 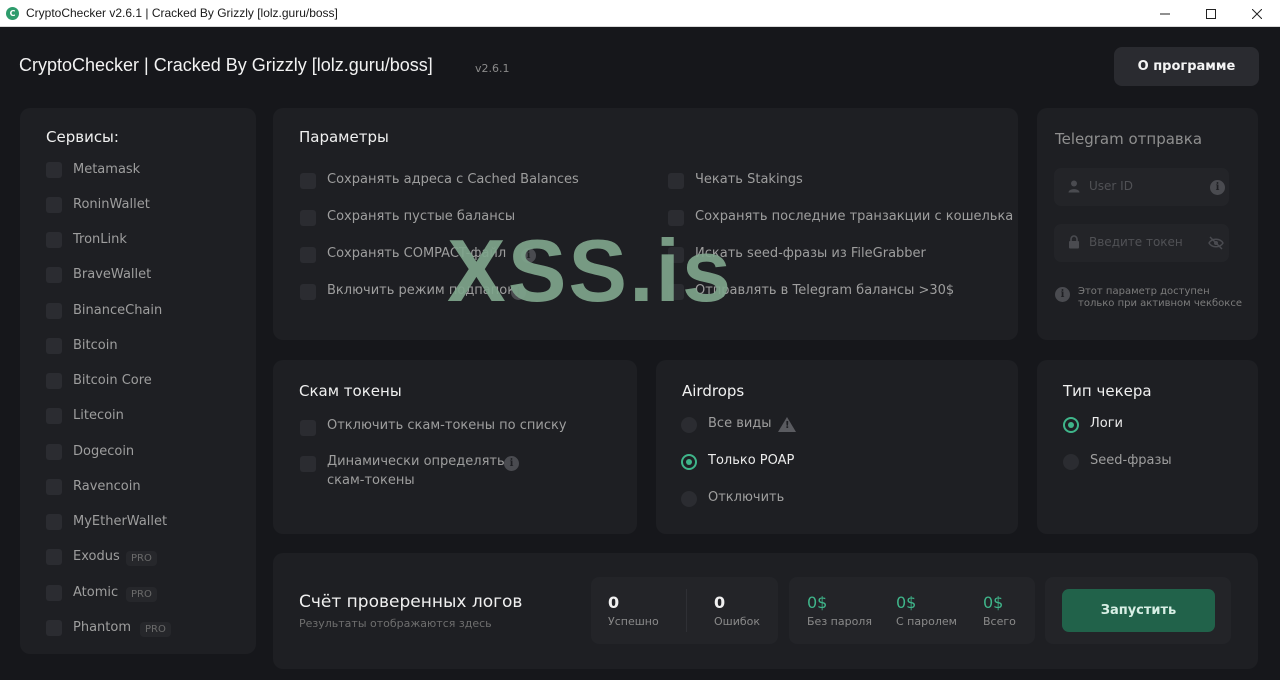 I want to click on service-checkbox-roninwallet, so click(x=54, y=205).